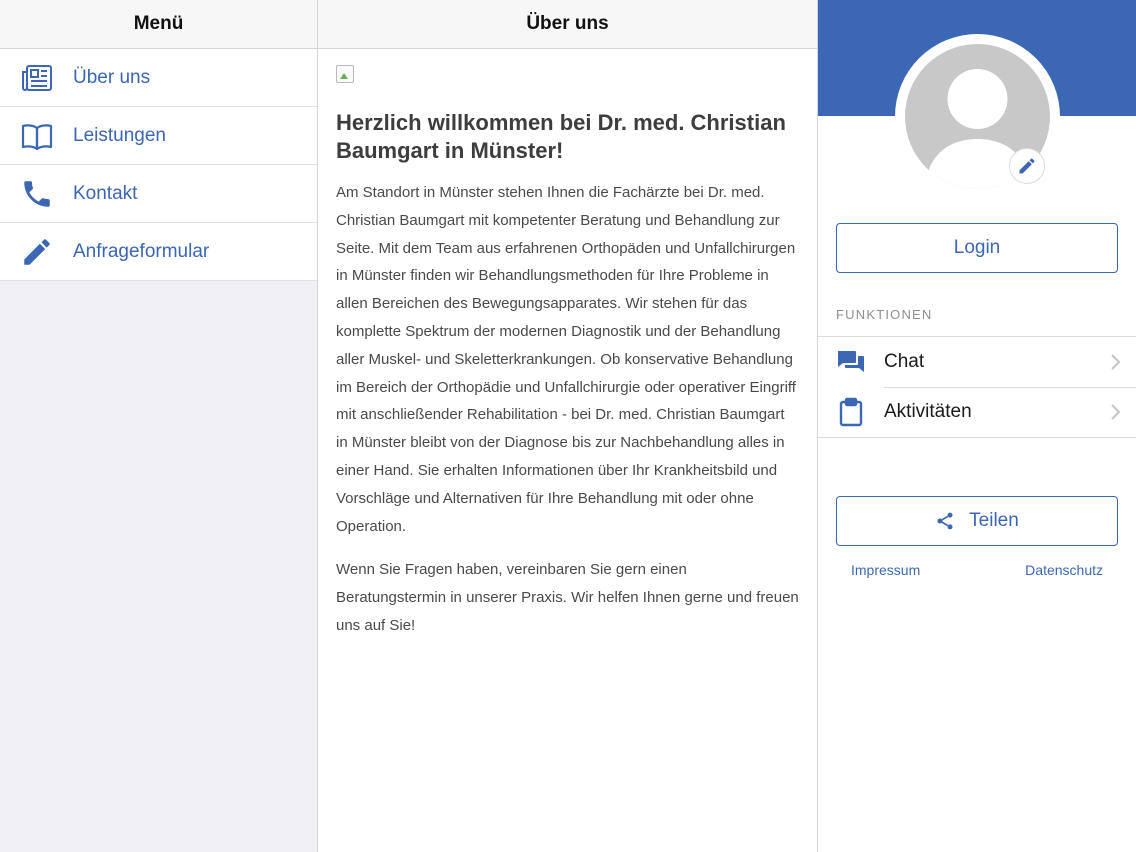 Image resolution: width=1136 pixels, height=852 pixels. I want to click on function-item-aktivitaeten: Aktivitäten, so click(977, 412).